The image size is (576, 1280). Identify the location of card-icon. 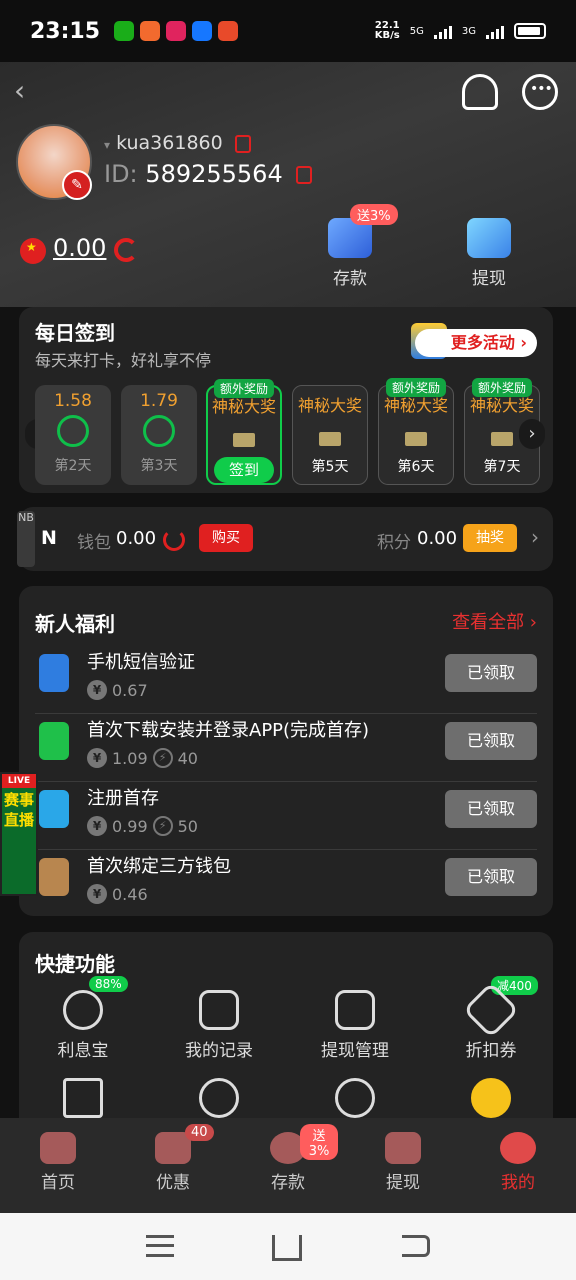
(355, 1010).